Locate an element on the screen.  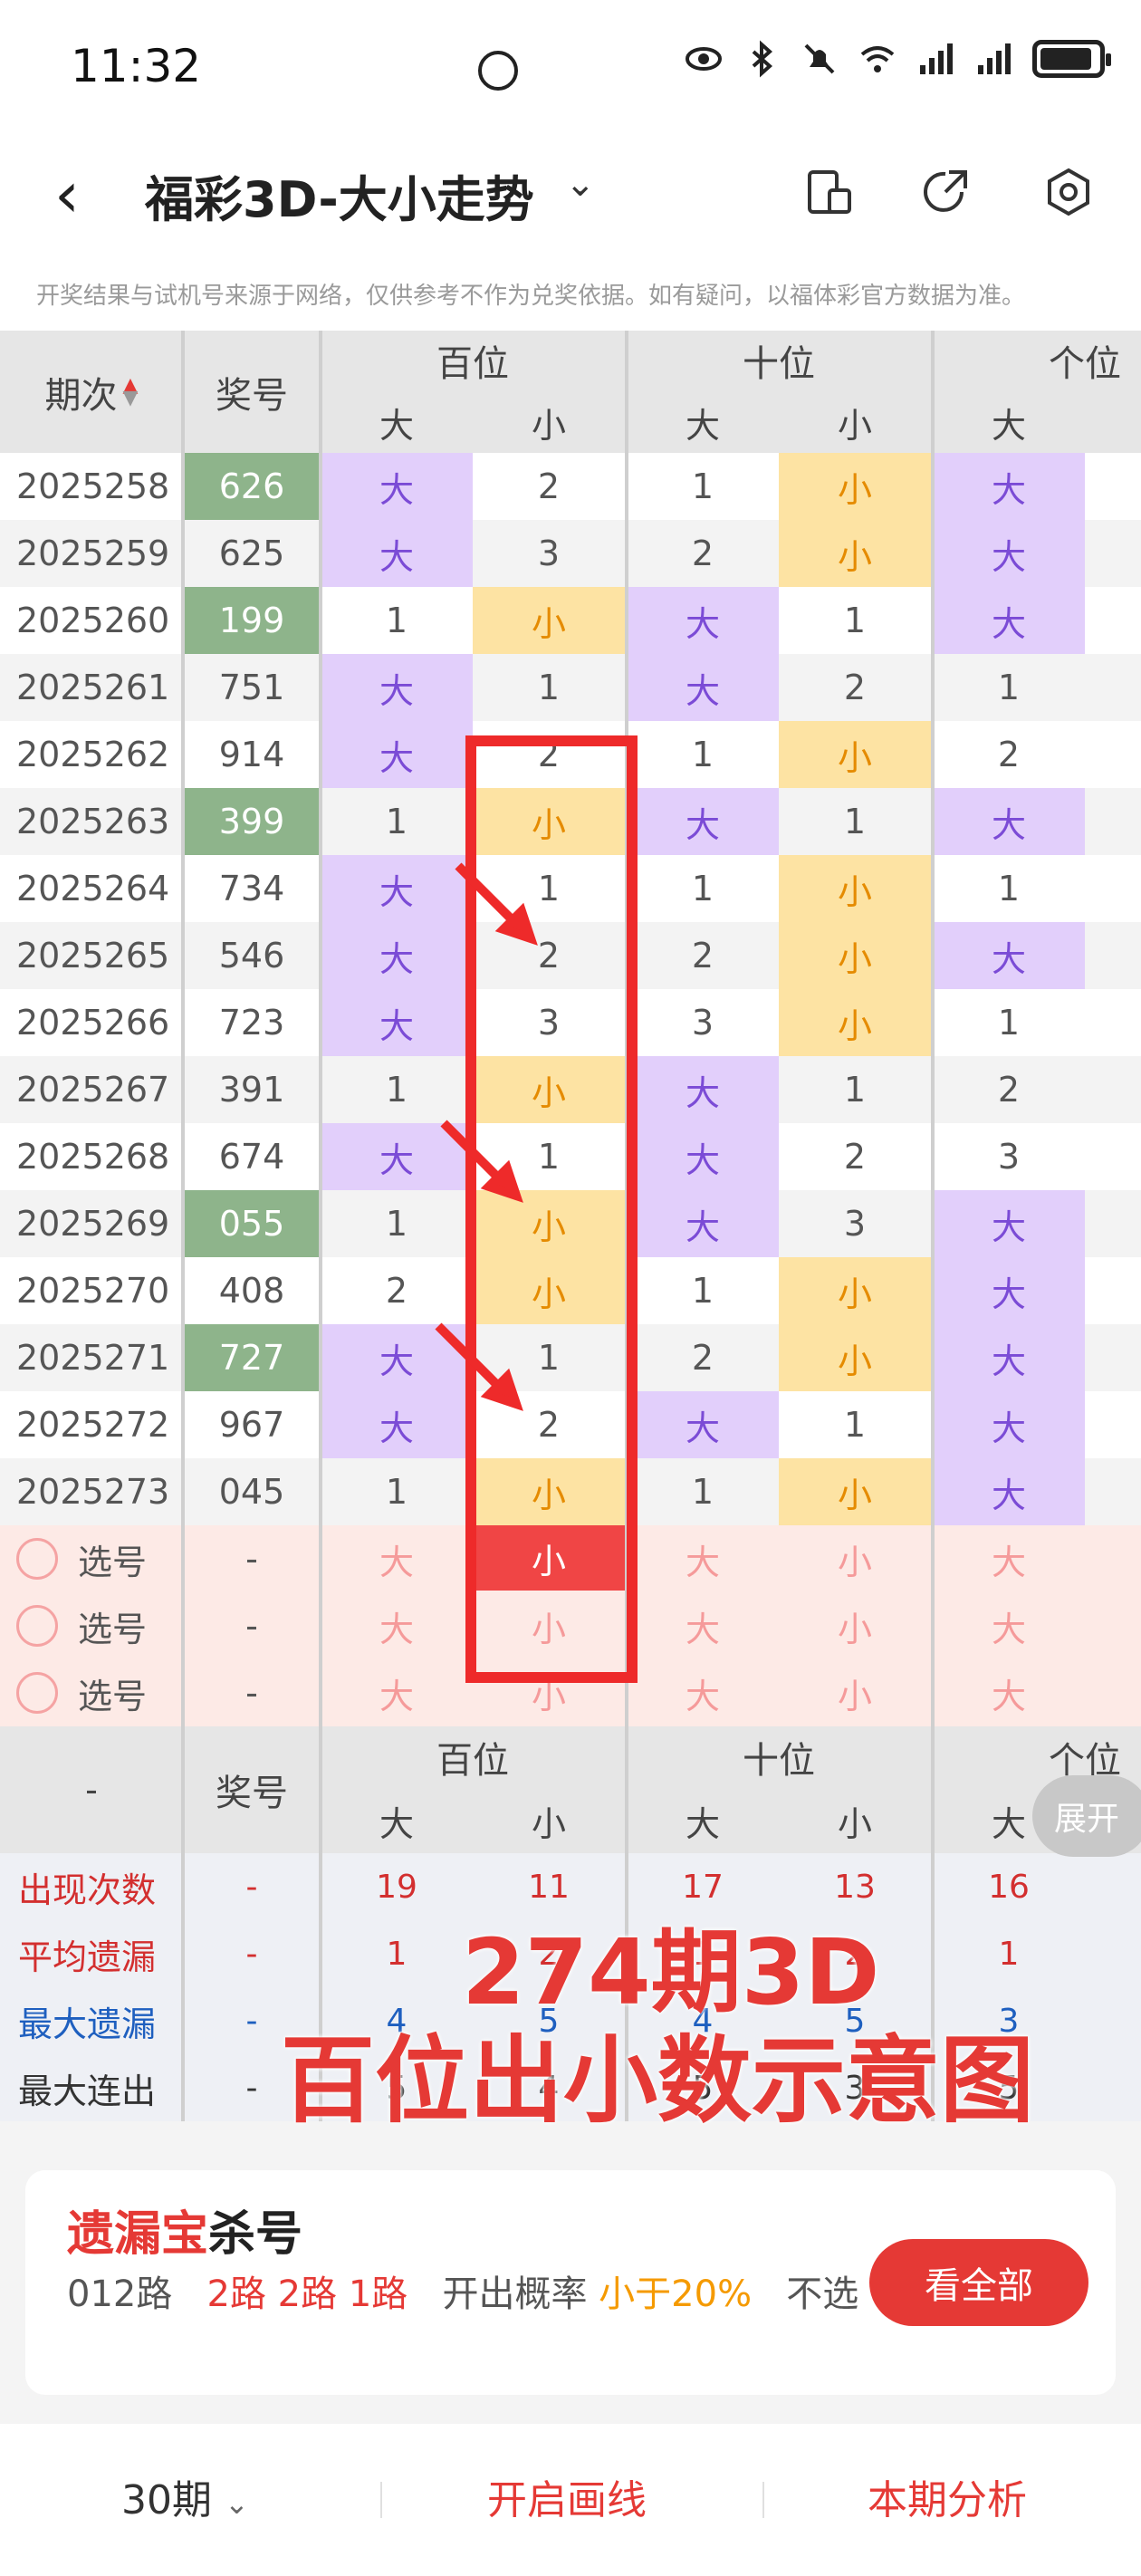
number-cell: 734 is located at coordinates (251, 888).